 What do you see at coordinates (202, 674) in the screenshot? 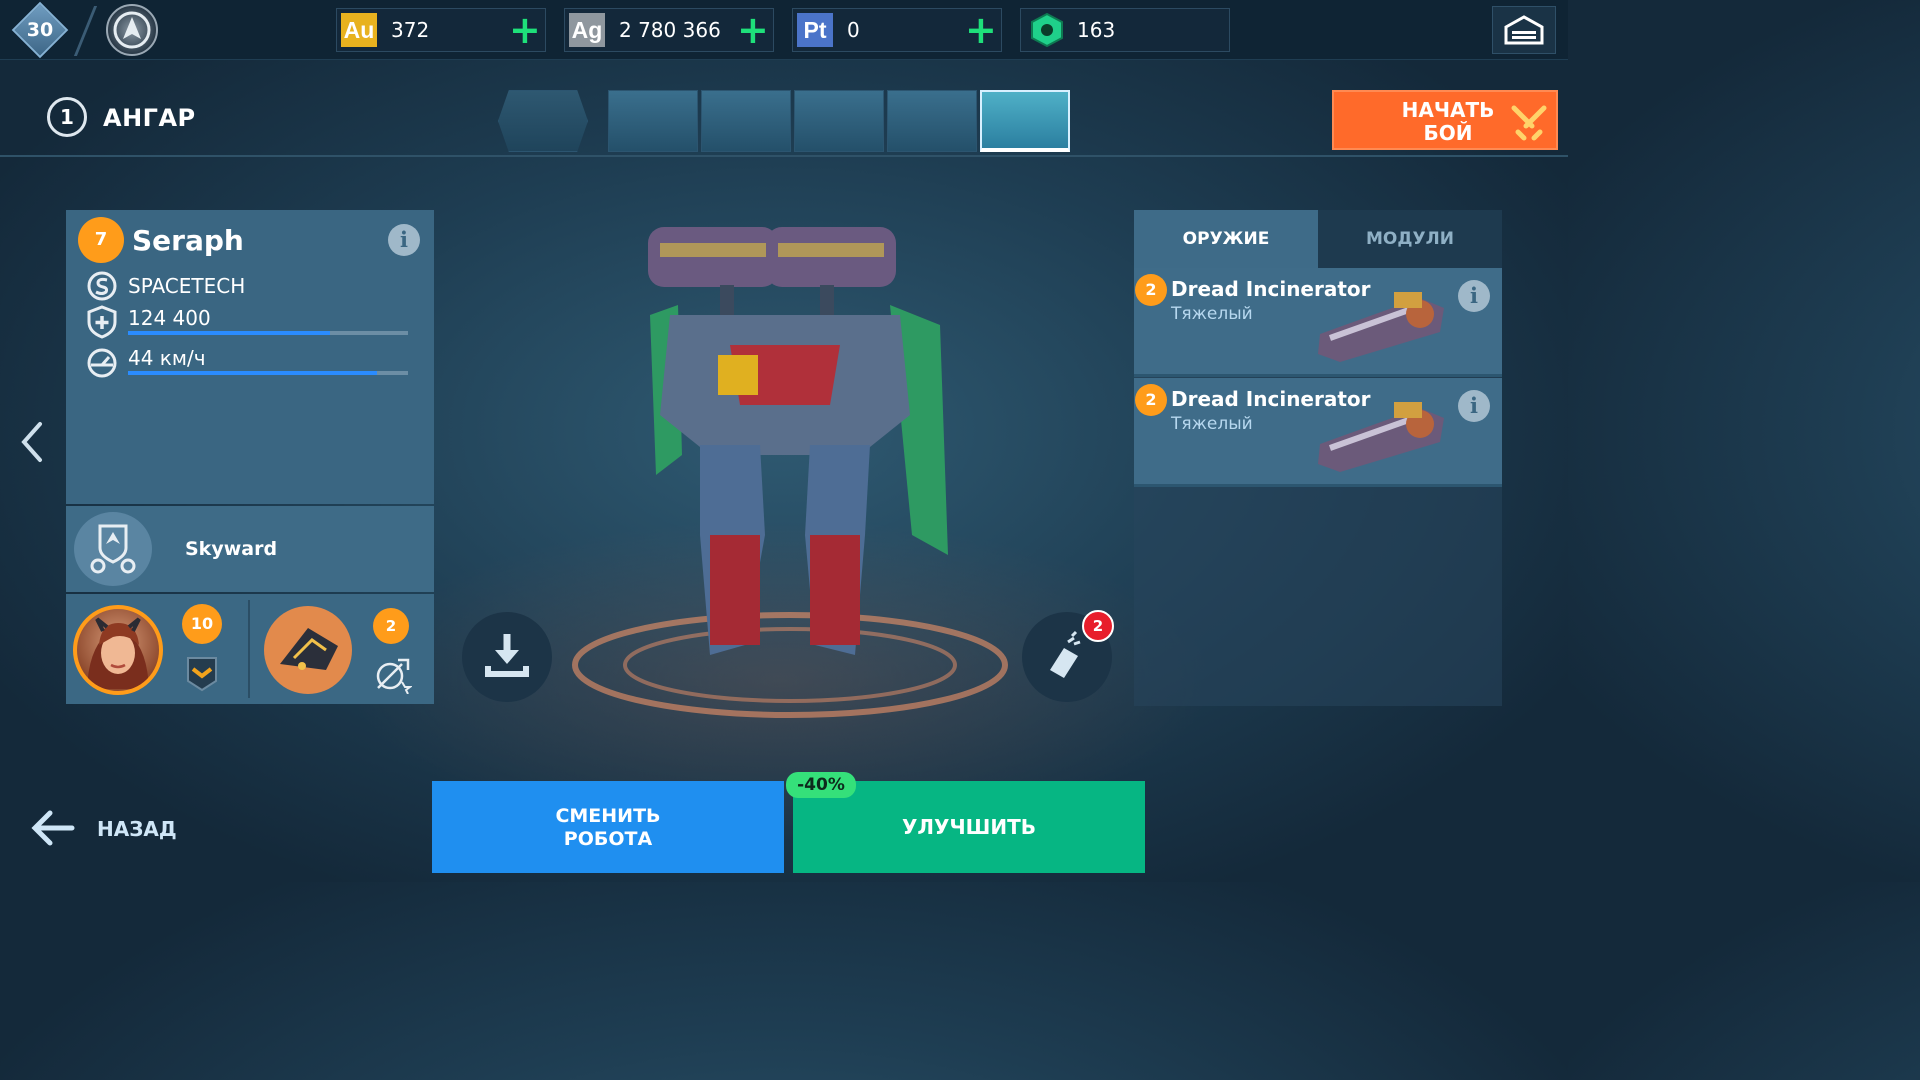
I see `pilot-rank-chevron-icon` at bounding box center [202, 674].